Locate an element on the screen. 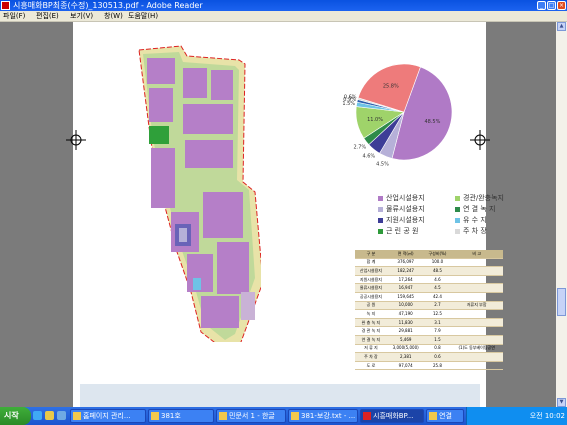  legend-item: 유 수 지 is located at coordinates (471, 220).